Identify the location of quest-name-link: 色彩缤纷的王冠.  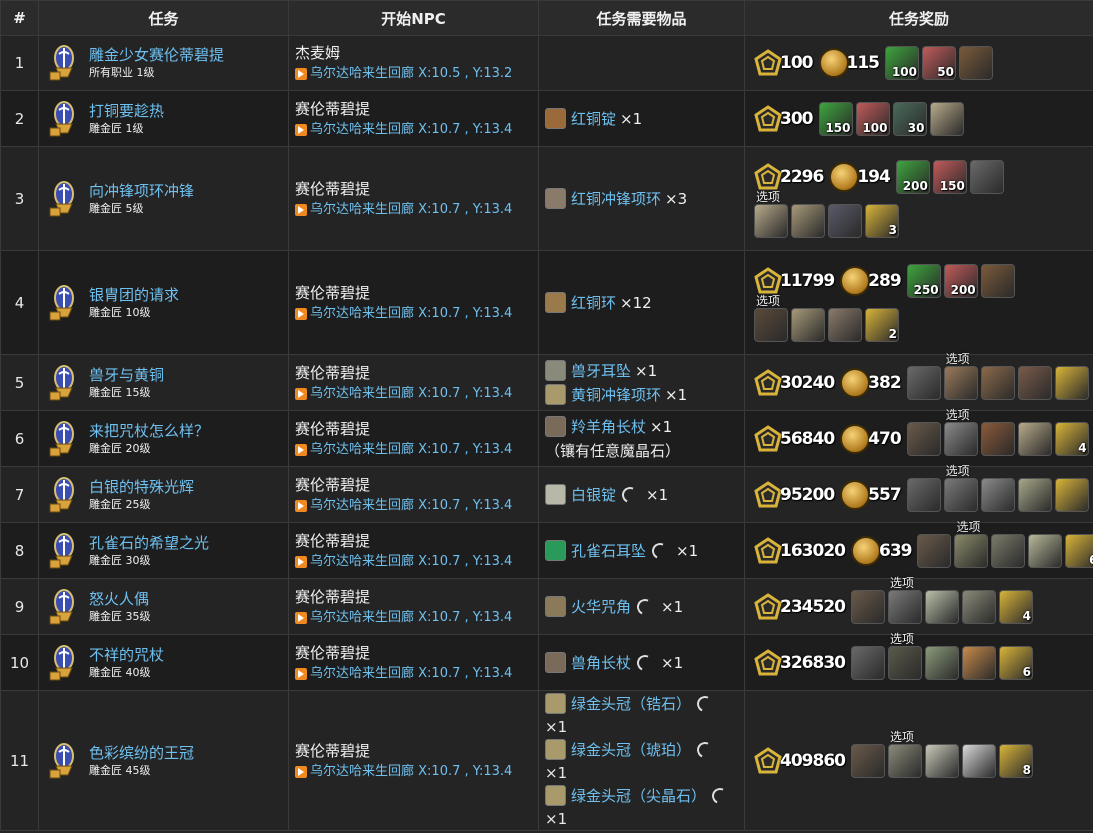
(141, 753).